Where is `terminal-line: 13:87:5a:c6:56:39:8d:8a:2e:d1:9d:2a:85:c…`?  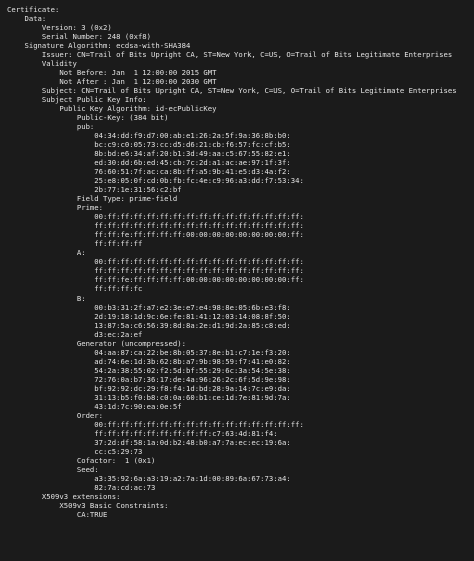 terminal-line: 13:87:5a:c6:56:39:8d:8a:2e:d1:9d:2a:85:c… is located at coordinates (149, 325).